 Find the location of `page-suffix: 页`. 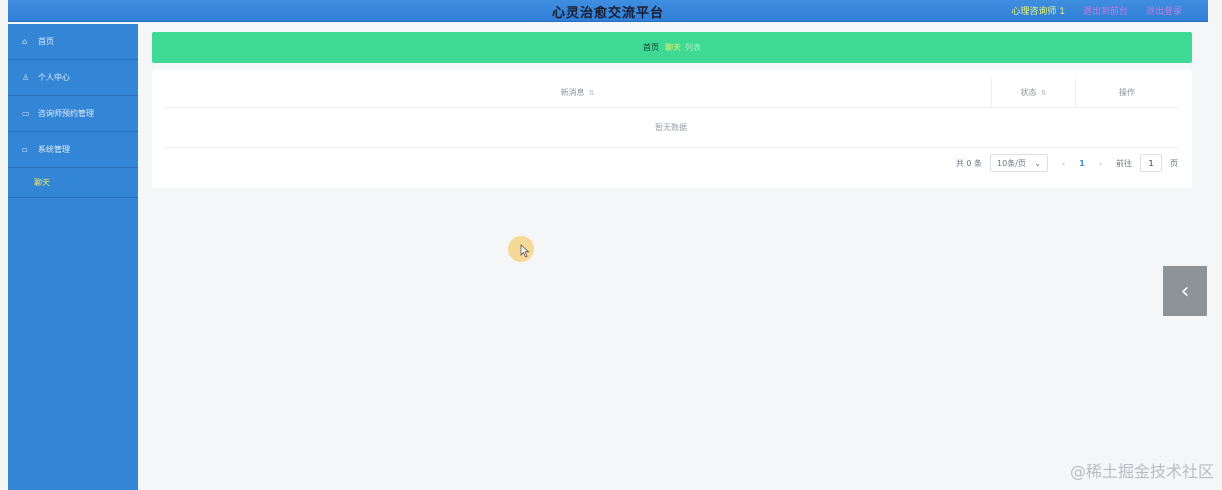

page-suffix: 页 is located at coordinates (1174, 163).